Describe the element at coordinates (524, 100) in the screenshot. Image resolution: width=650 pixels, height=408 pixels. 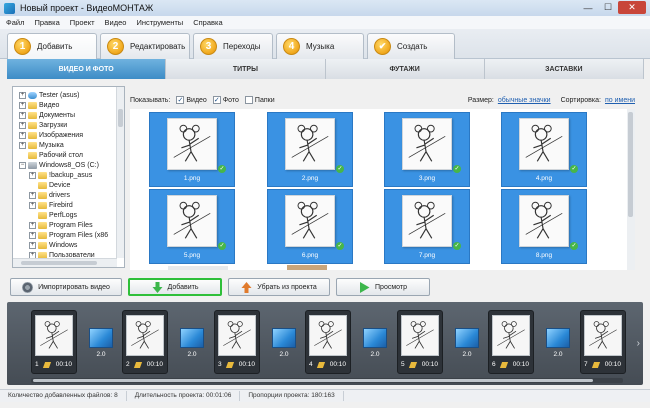
I see `size-link: обычные значки` at that location.